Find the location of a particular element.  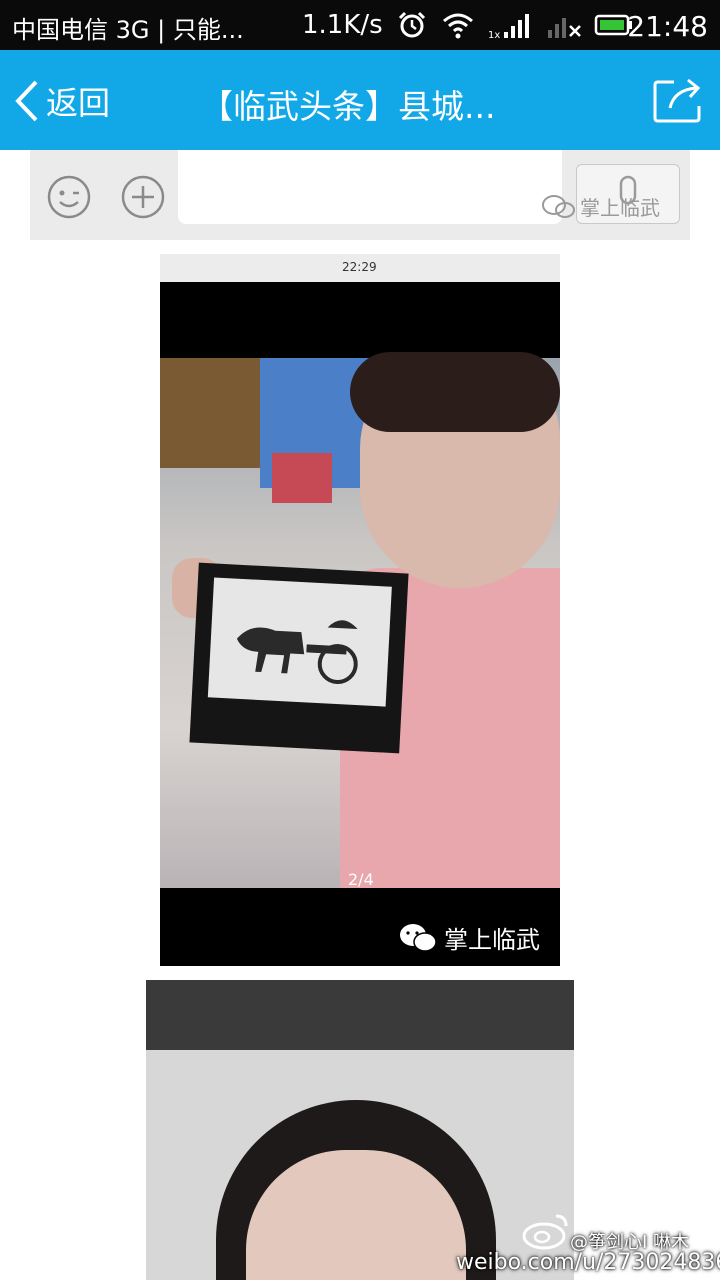

net-speed: 1.1K/s is located at coordinates (342, 25).